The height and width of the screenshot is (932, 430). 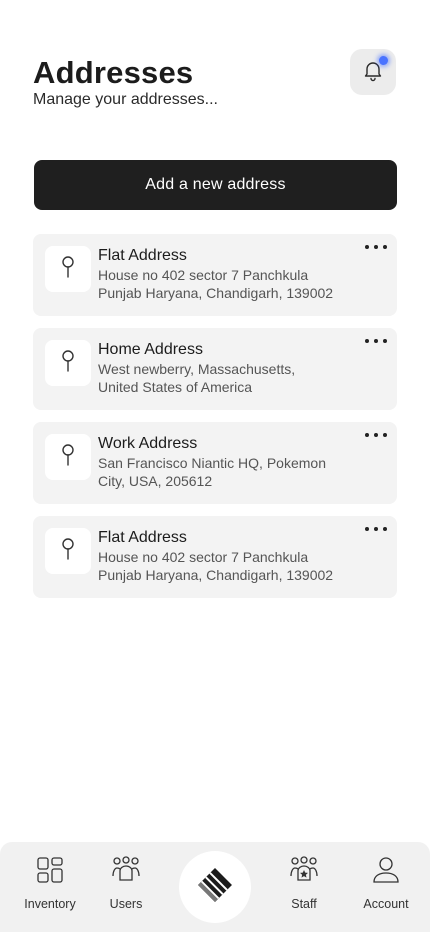 I want to click on tab-staff: Staff, so click(x=304, y=883).